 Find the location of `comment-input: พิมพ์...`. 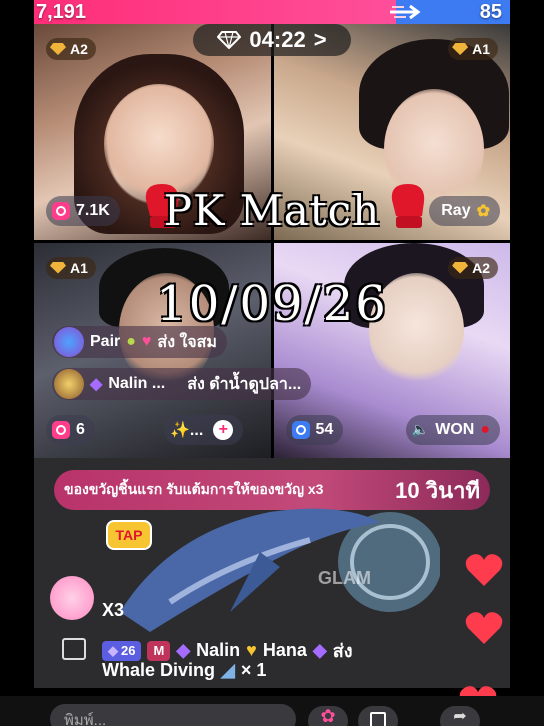

comment-input: พิมพ์... is located at coordinates (173, 715).